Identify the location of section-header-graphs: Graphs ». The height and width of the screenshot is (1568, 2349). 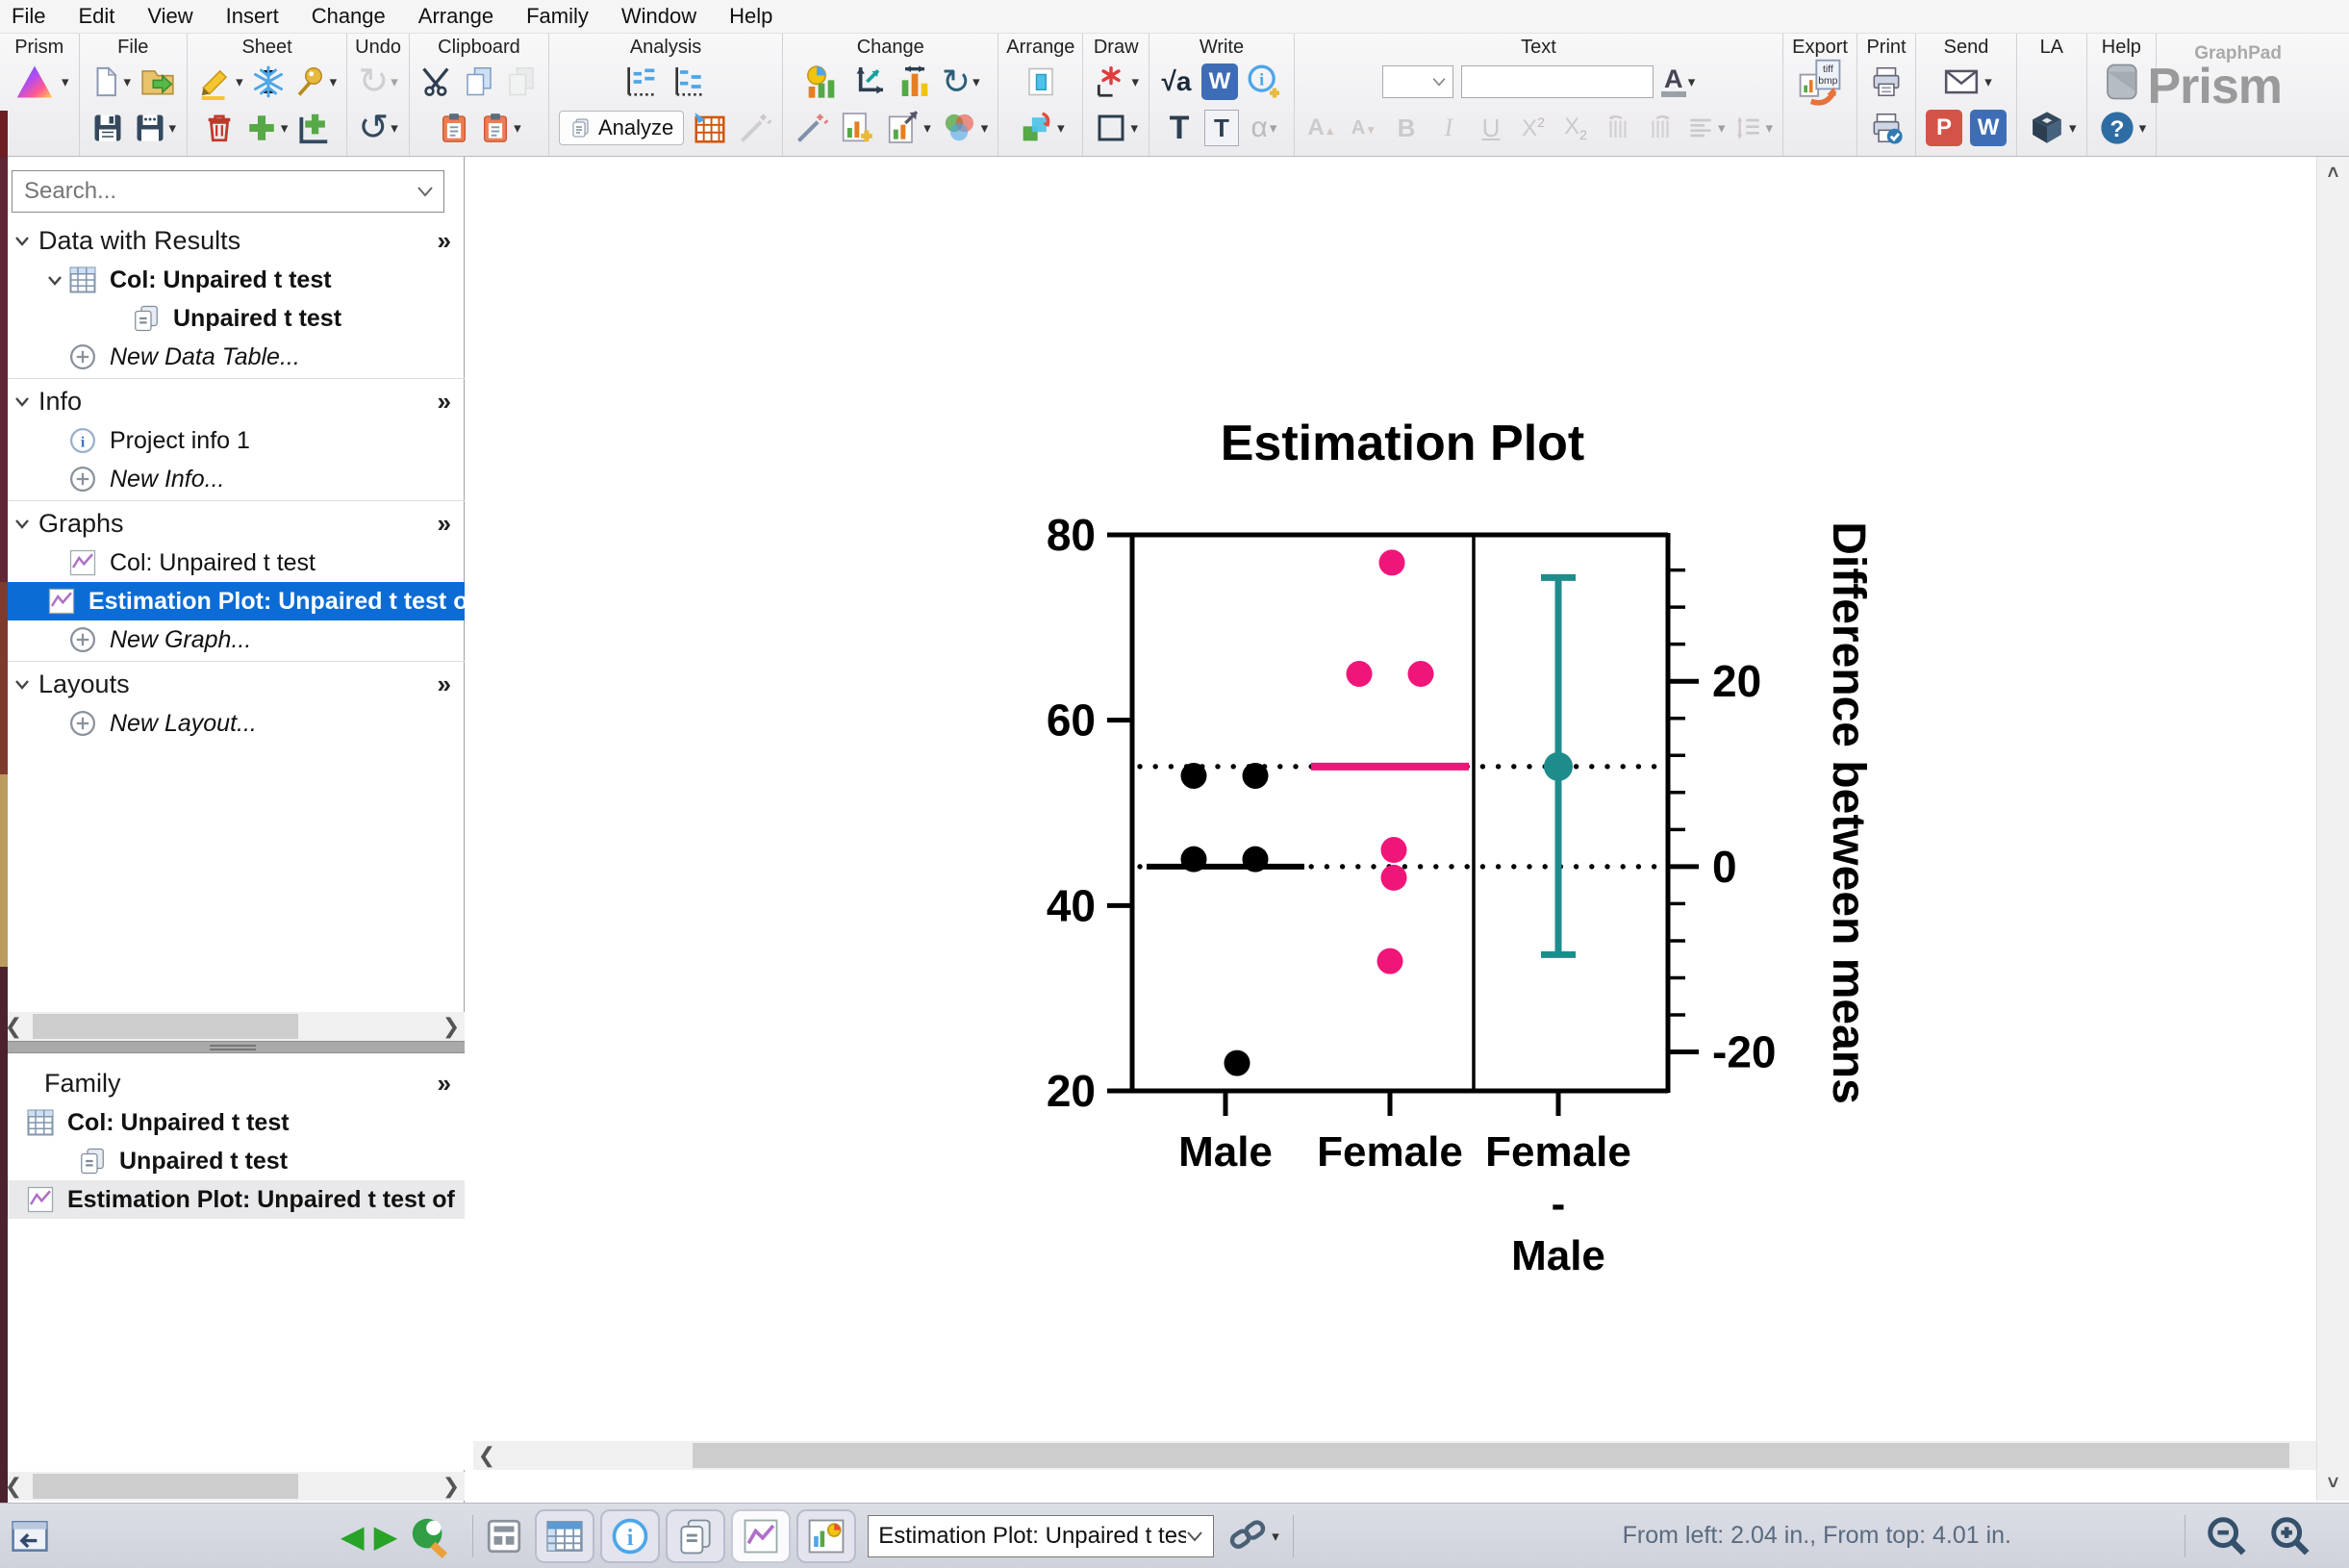
(232, 523).